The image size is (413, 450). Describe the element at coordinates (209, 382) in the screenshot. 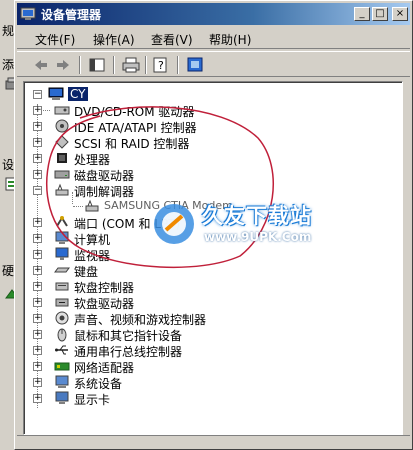

I see `tree-item-system: + 系统设备` at that location.